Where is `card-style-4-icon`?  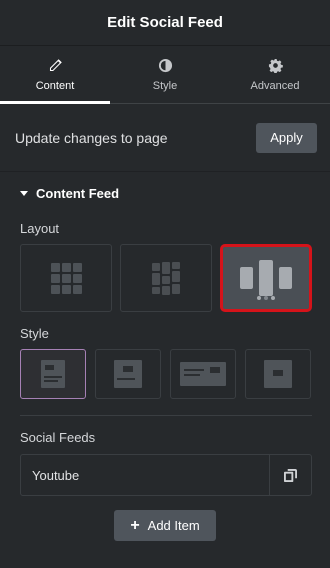
card-style-4-icon is located at coordinates (278, 374).